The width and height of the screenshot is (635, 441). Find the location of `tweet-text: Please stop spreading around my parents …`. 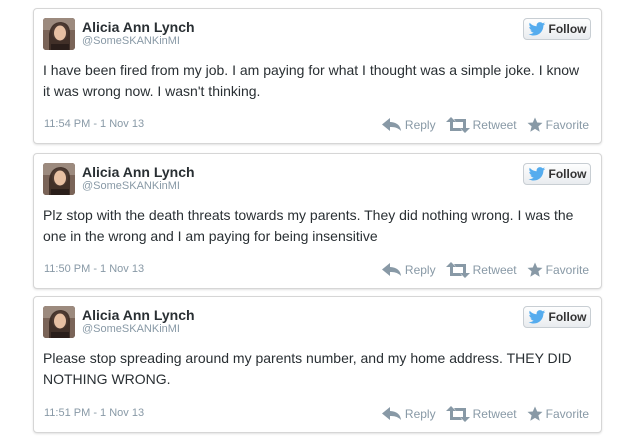

tweet-text: Please stop spreading around my parents … is located at coordinates (307, 368).